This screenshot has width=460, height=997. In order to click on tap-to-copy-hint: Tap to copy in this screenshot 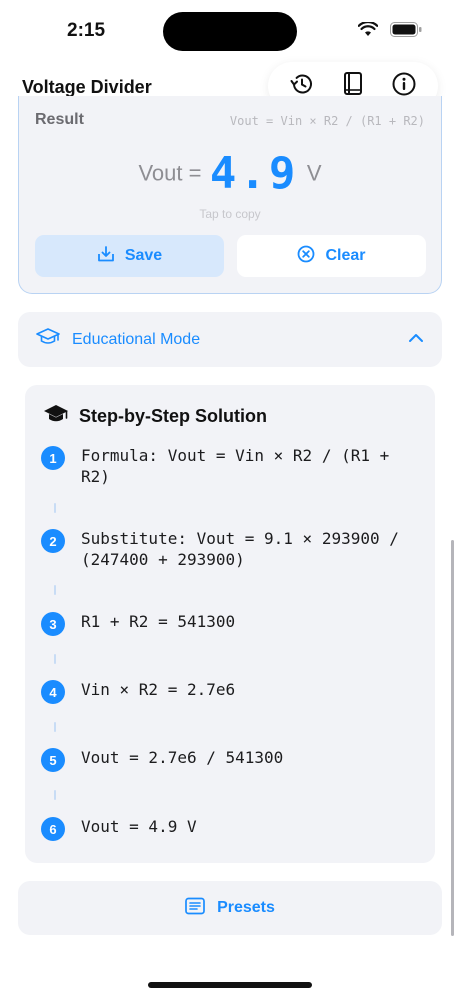, I will do `click(230, 214)`.